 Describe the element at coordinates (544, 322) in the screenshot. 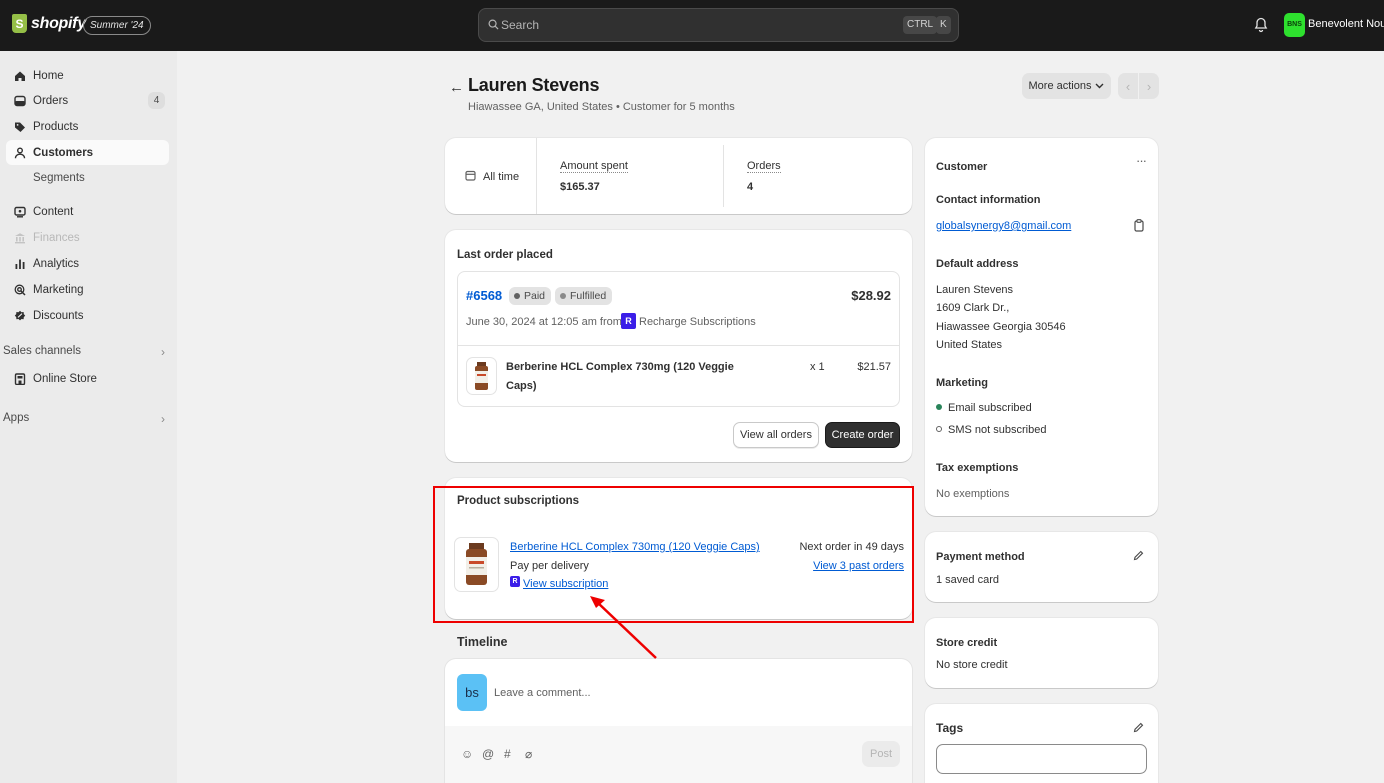

I see `order-date: June 30, 2024 at 12:05 am from` at that location.